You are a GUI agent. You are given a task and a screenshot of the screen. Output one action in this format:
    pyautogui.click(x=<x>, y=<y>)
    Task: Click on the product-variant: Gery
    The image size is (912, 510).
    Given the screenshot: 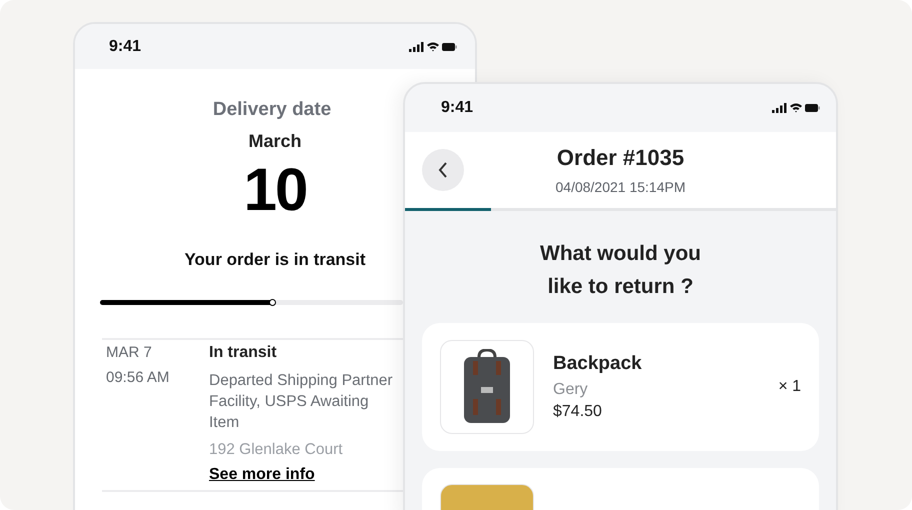 What is the action you would take?
    pyautogui.click(x=571, y=390)
    